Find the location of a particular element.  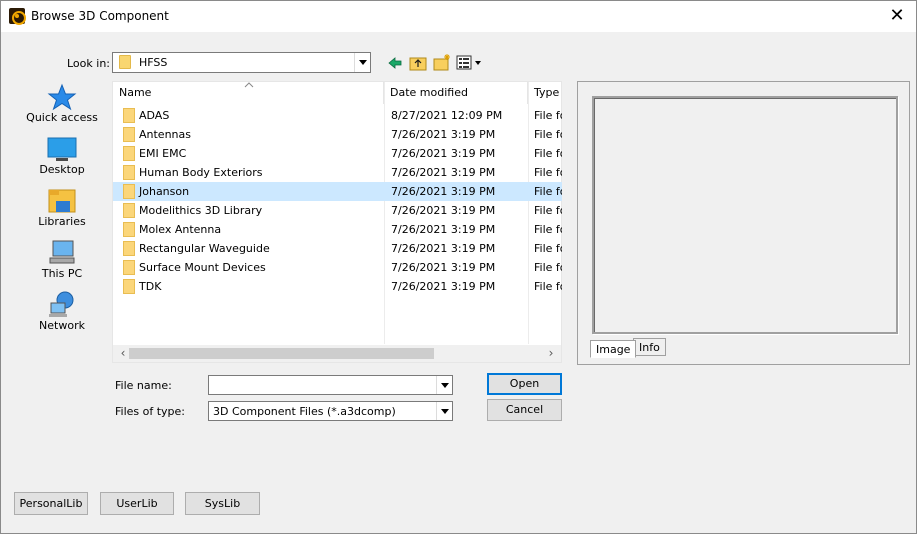

column-header-name: Name is located at coordinates (248, 93).